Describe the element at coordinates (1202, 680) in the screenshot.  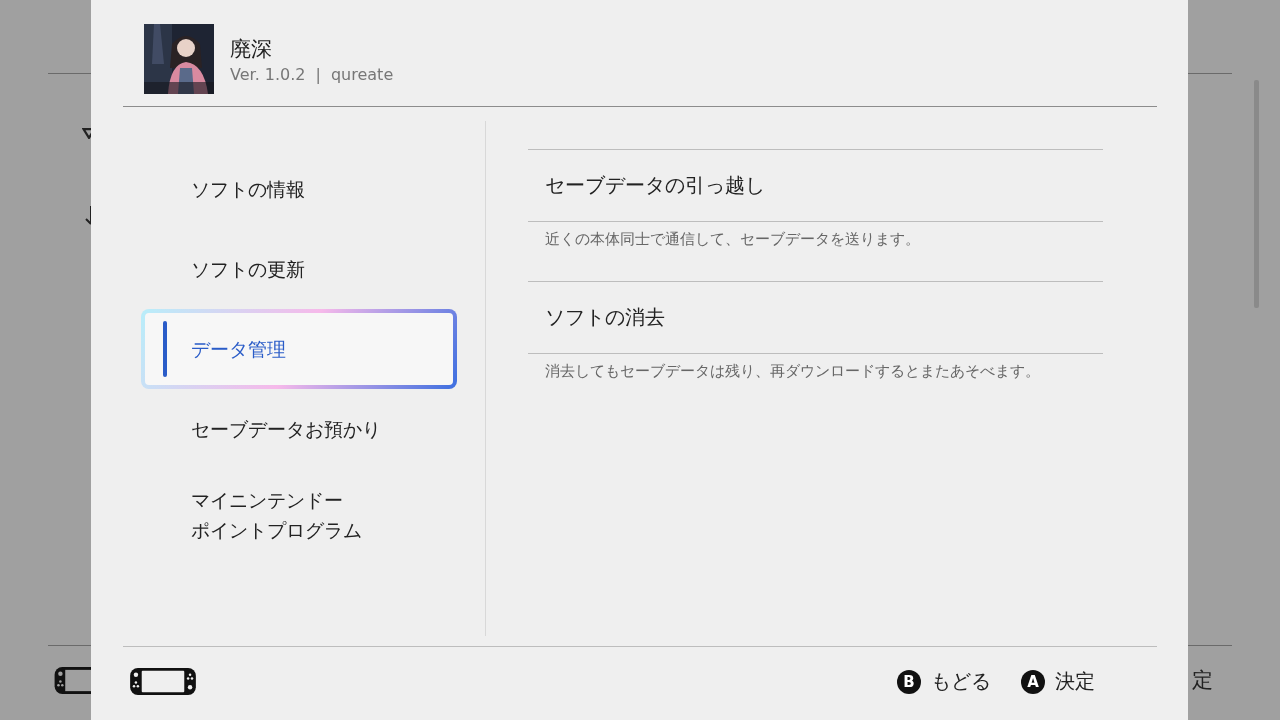
I see `hint-label: 定` at that location.